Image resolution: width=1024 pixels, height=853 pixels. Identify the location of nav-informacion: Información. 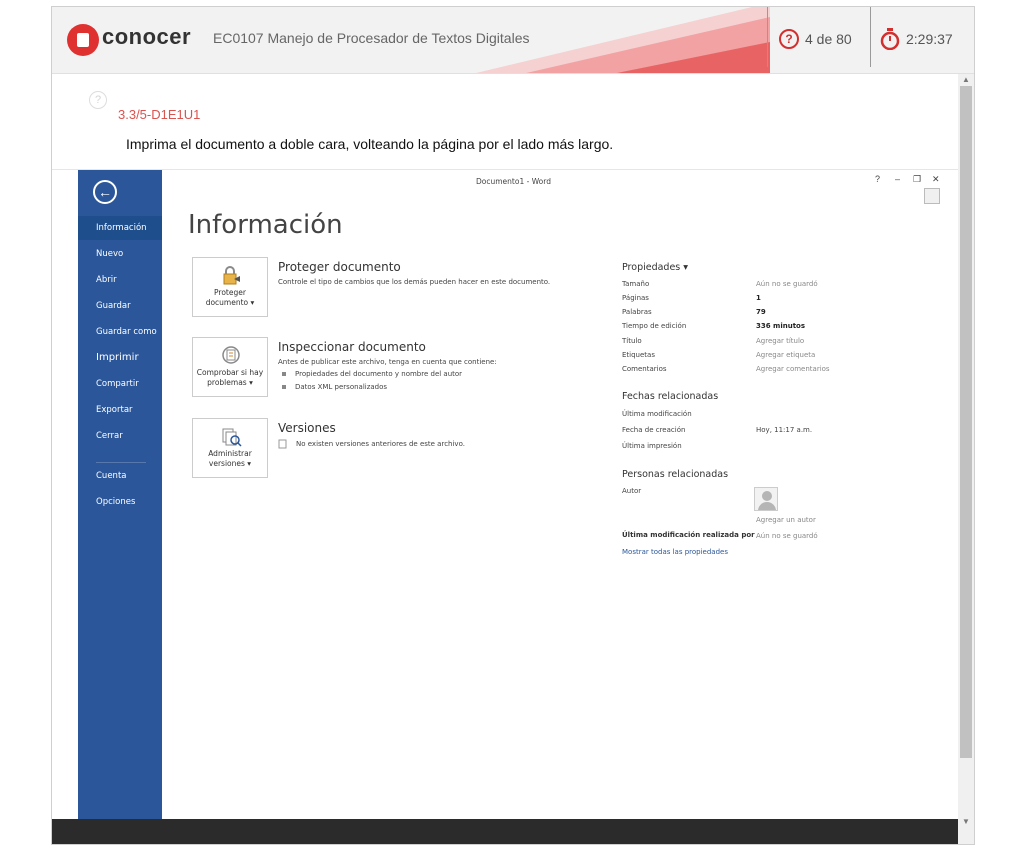
(120, 228).